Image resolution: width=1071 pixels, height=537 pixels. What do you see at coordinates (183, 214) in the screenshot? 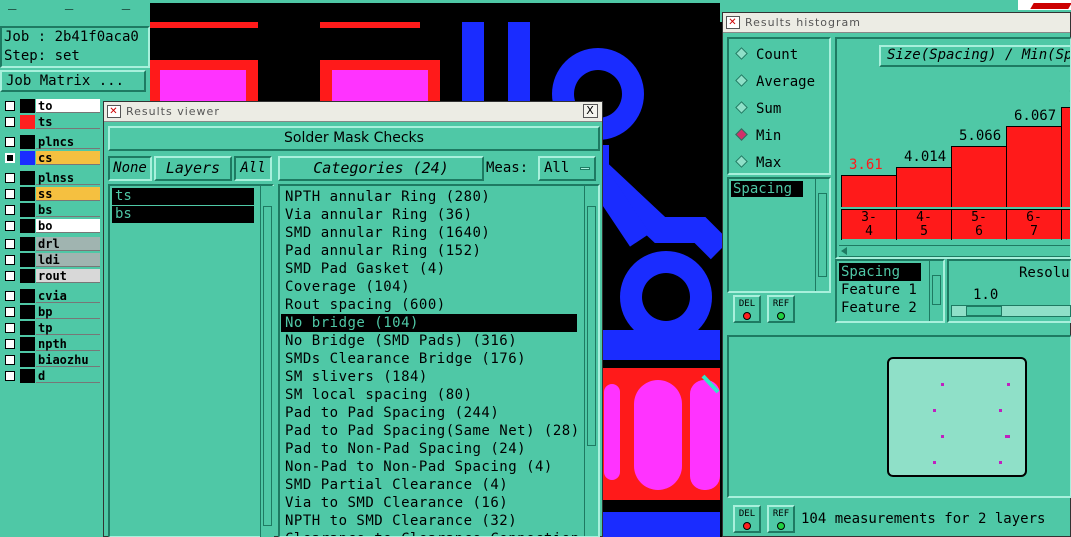
I see `result-layer-item: bs` at bounding box center [183, 214].